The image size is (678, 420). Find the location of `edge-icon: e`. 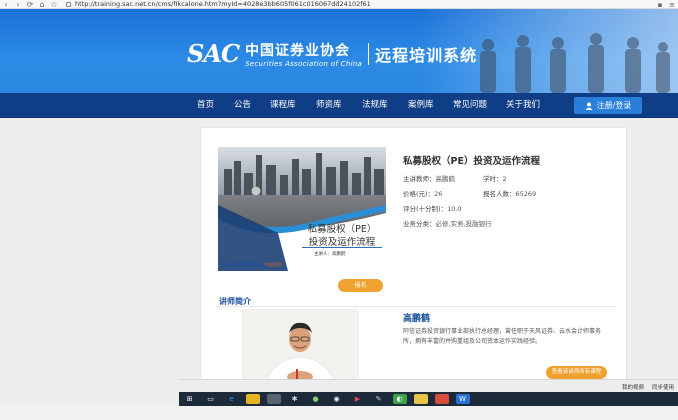

edge-icon: e is located at coordinates (232, 399).